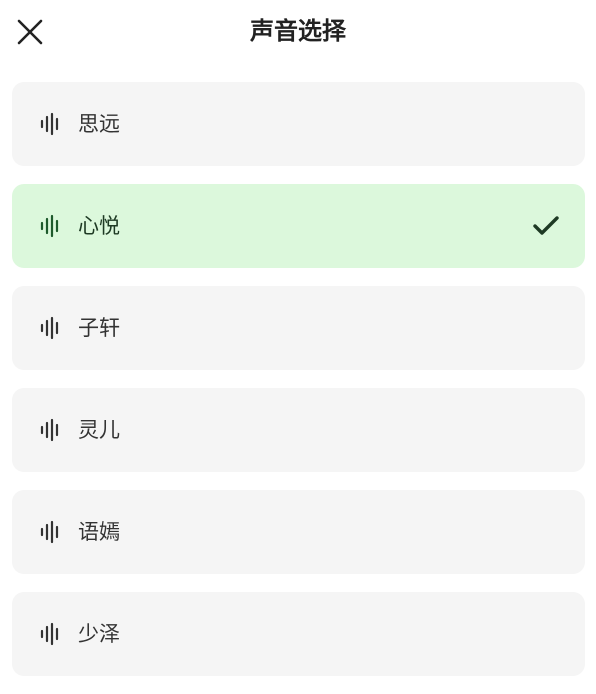  What do you see at coordinates (99, 124) in the screenshot?
I see `voice-label: 思远` at bounding box center [99, 124].